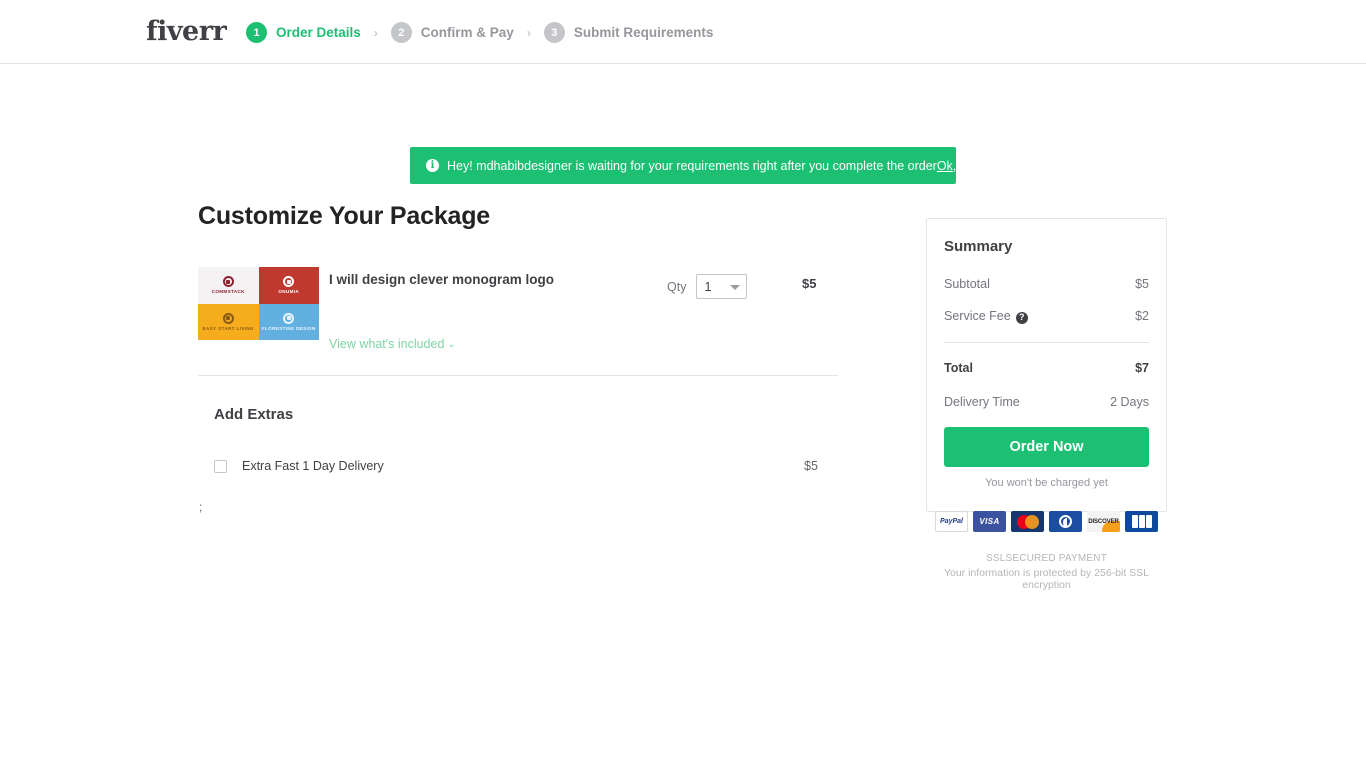  Describe the element at coordinates (344, 216) in the screenshot. I see `page-title: Customize Your Package` at that location.